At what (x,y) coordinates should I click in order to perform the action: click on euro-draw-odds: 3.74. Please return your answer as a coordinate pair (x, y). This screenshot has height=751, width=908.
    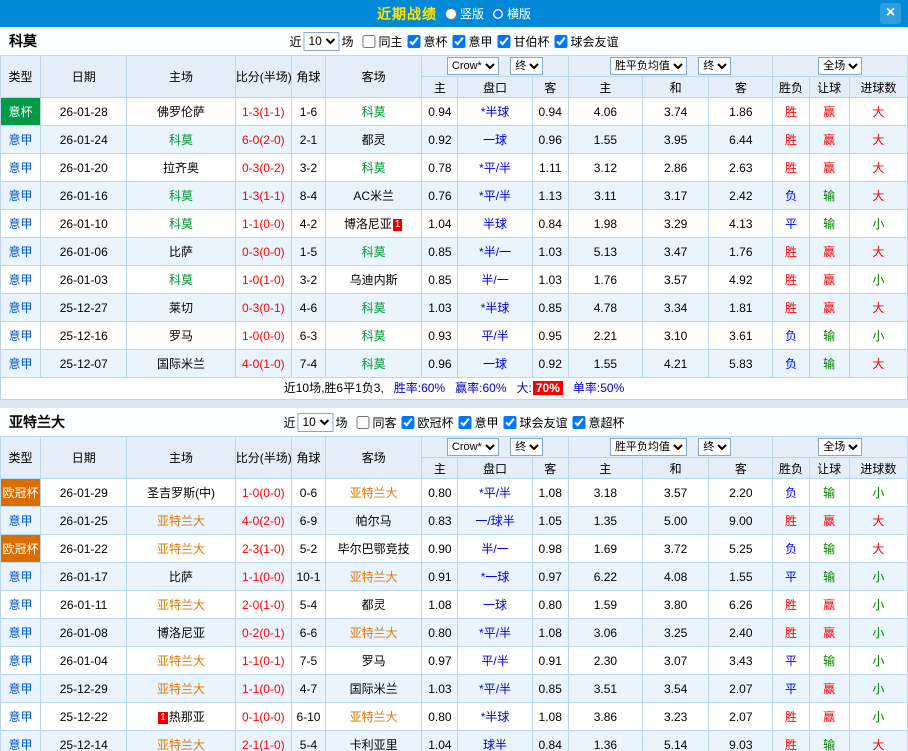
    Looking at the image, I should click on (676, 111).